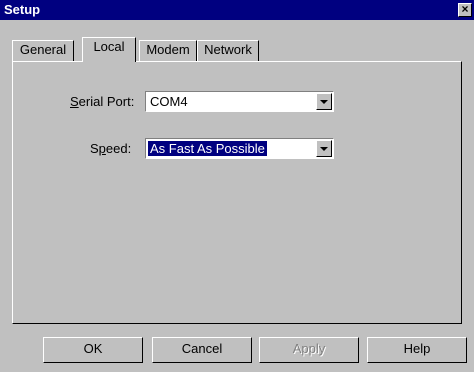  I want to click on tab-label: Network, so click(228, 49).